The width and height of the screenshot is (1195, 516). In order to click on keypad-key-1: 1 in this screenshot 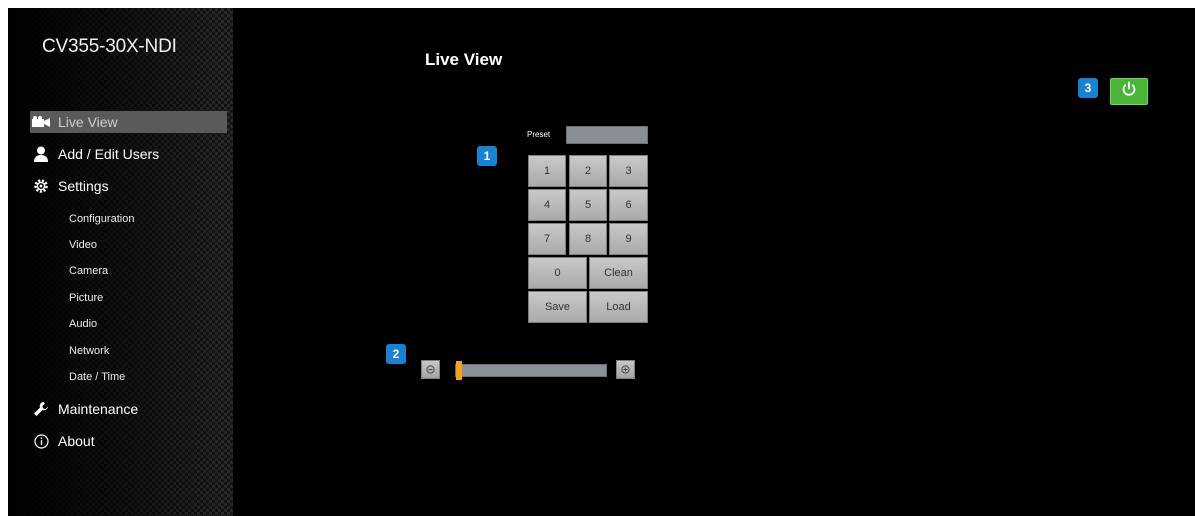, I will do `click(547, 171)`.